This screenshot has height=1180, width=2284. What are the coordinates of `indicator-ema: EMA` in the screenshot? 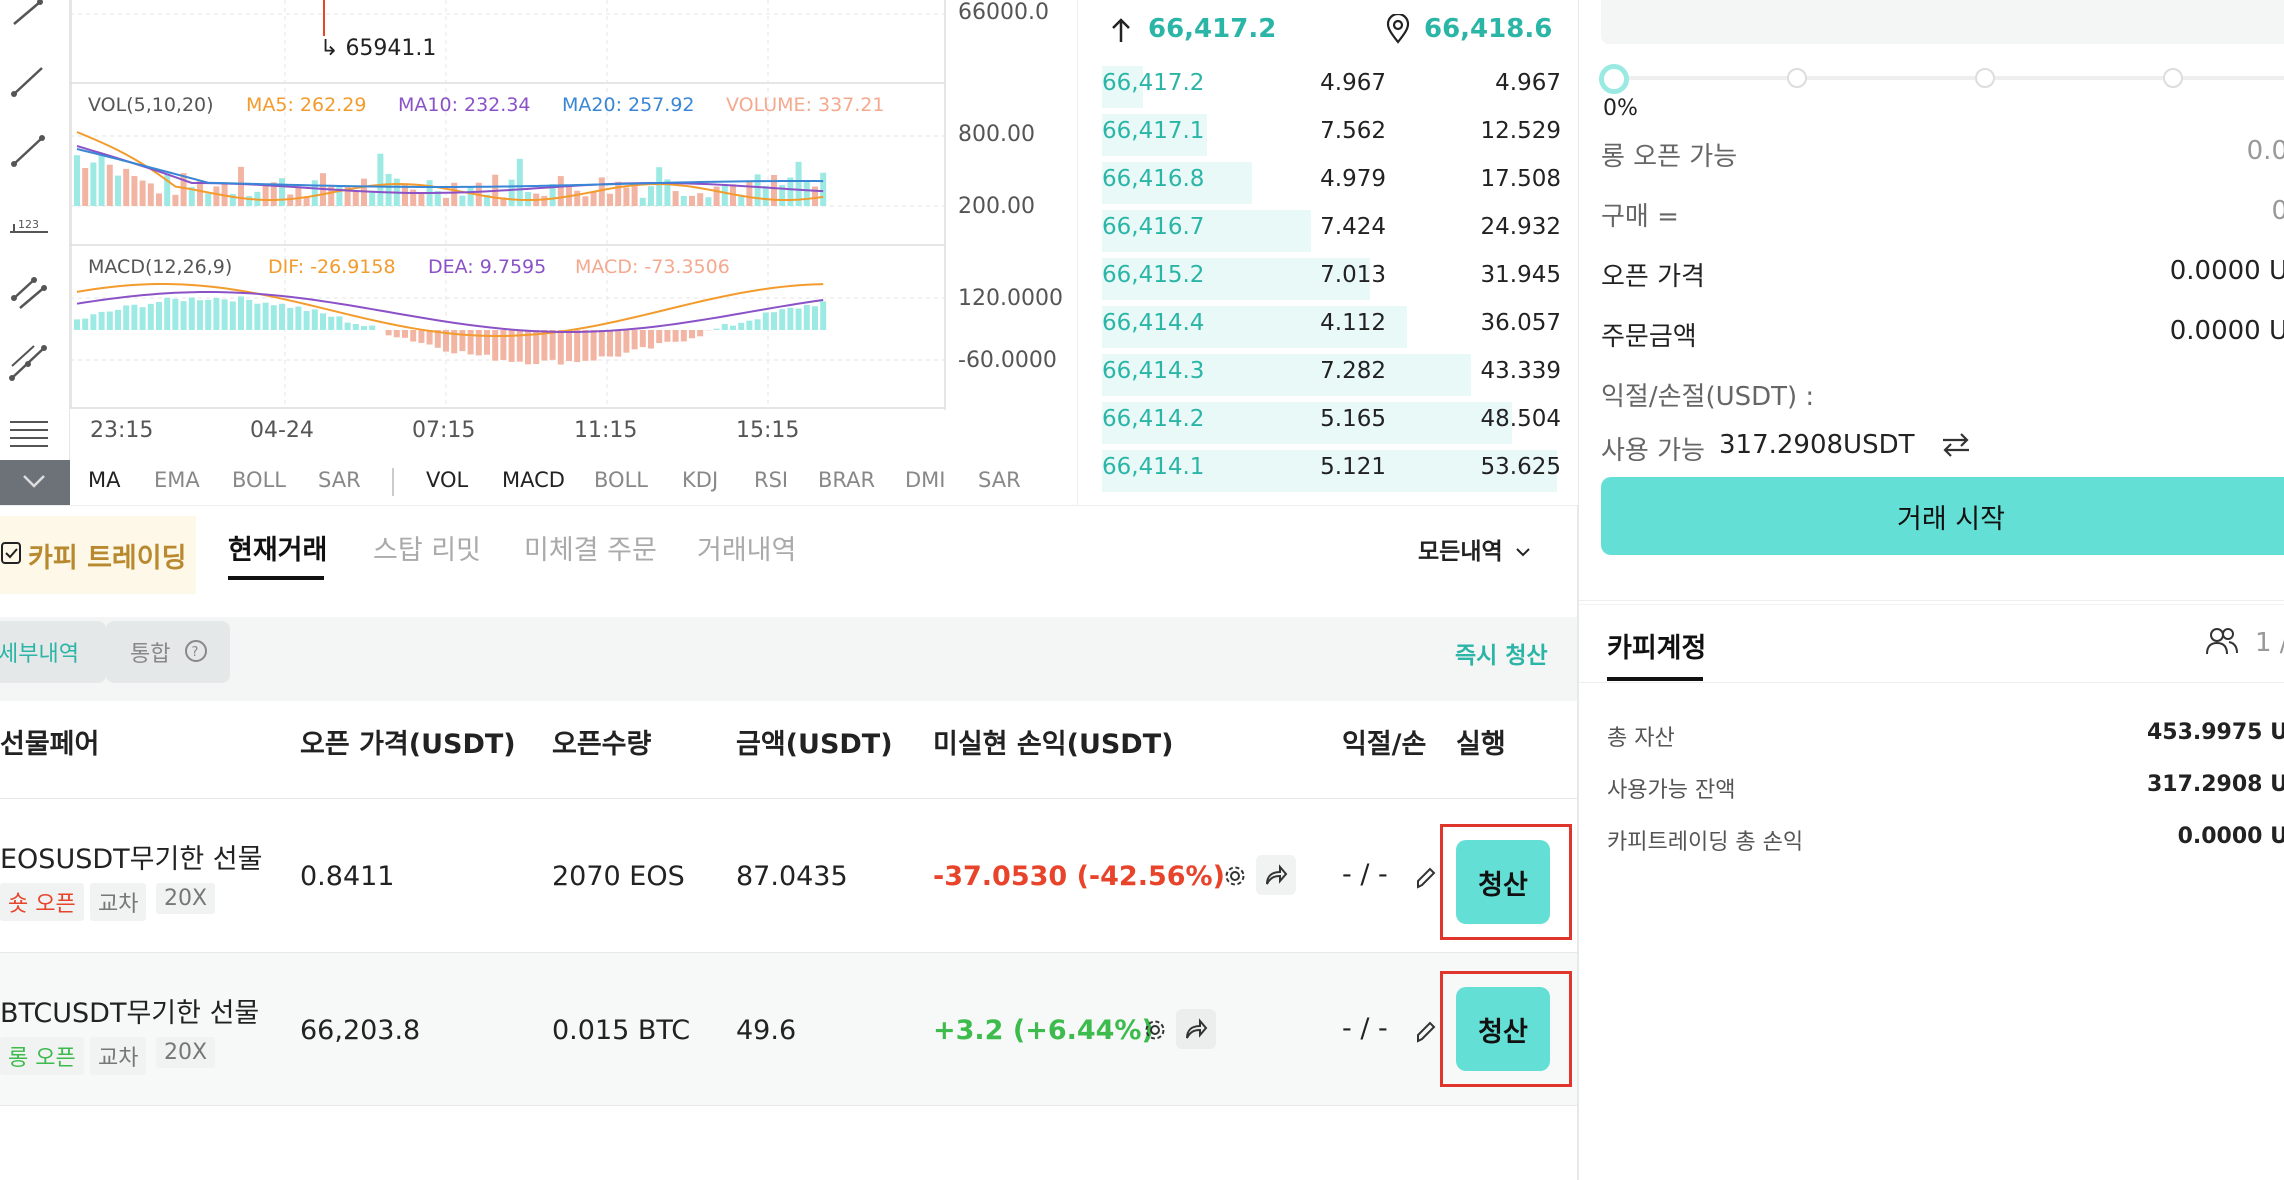 It's located at (177, 480).